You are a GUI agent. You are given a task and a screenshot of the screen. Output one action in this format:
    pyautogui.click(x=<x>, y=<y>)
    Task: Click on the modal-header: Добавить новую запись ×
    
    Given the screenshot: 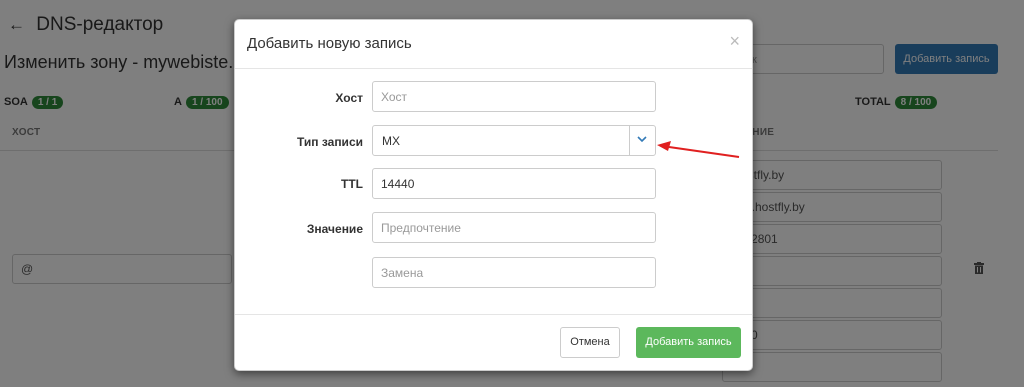 What is the action you would take?
    pyautogui.click(x=493, y=44)
    